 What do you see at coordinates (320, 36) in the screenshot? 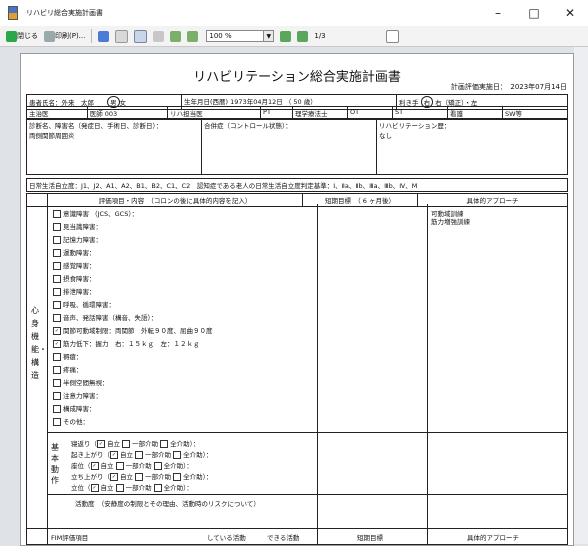
I see `page-counter: 1/3` at bounding box center [320, 36].